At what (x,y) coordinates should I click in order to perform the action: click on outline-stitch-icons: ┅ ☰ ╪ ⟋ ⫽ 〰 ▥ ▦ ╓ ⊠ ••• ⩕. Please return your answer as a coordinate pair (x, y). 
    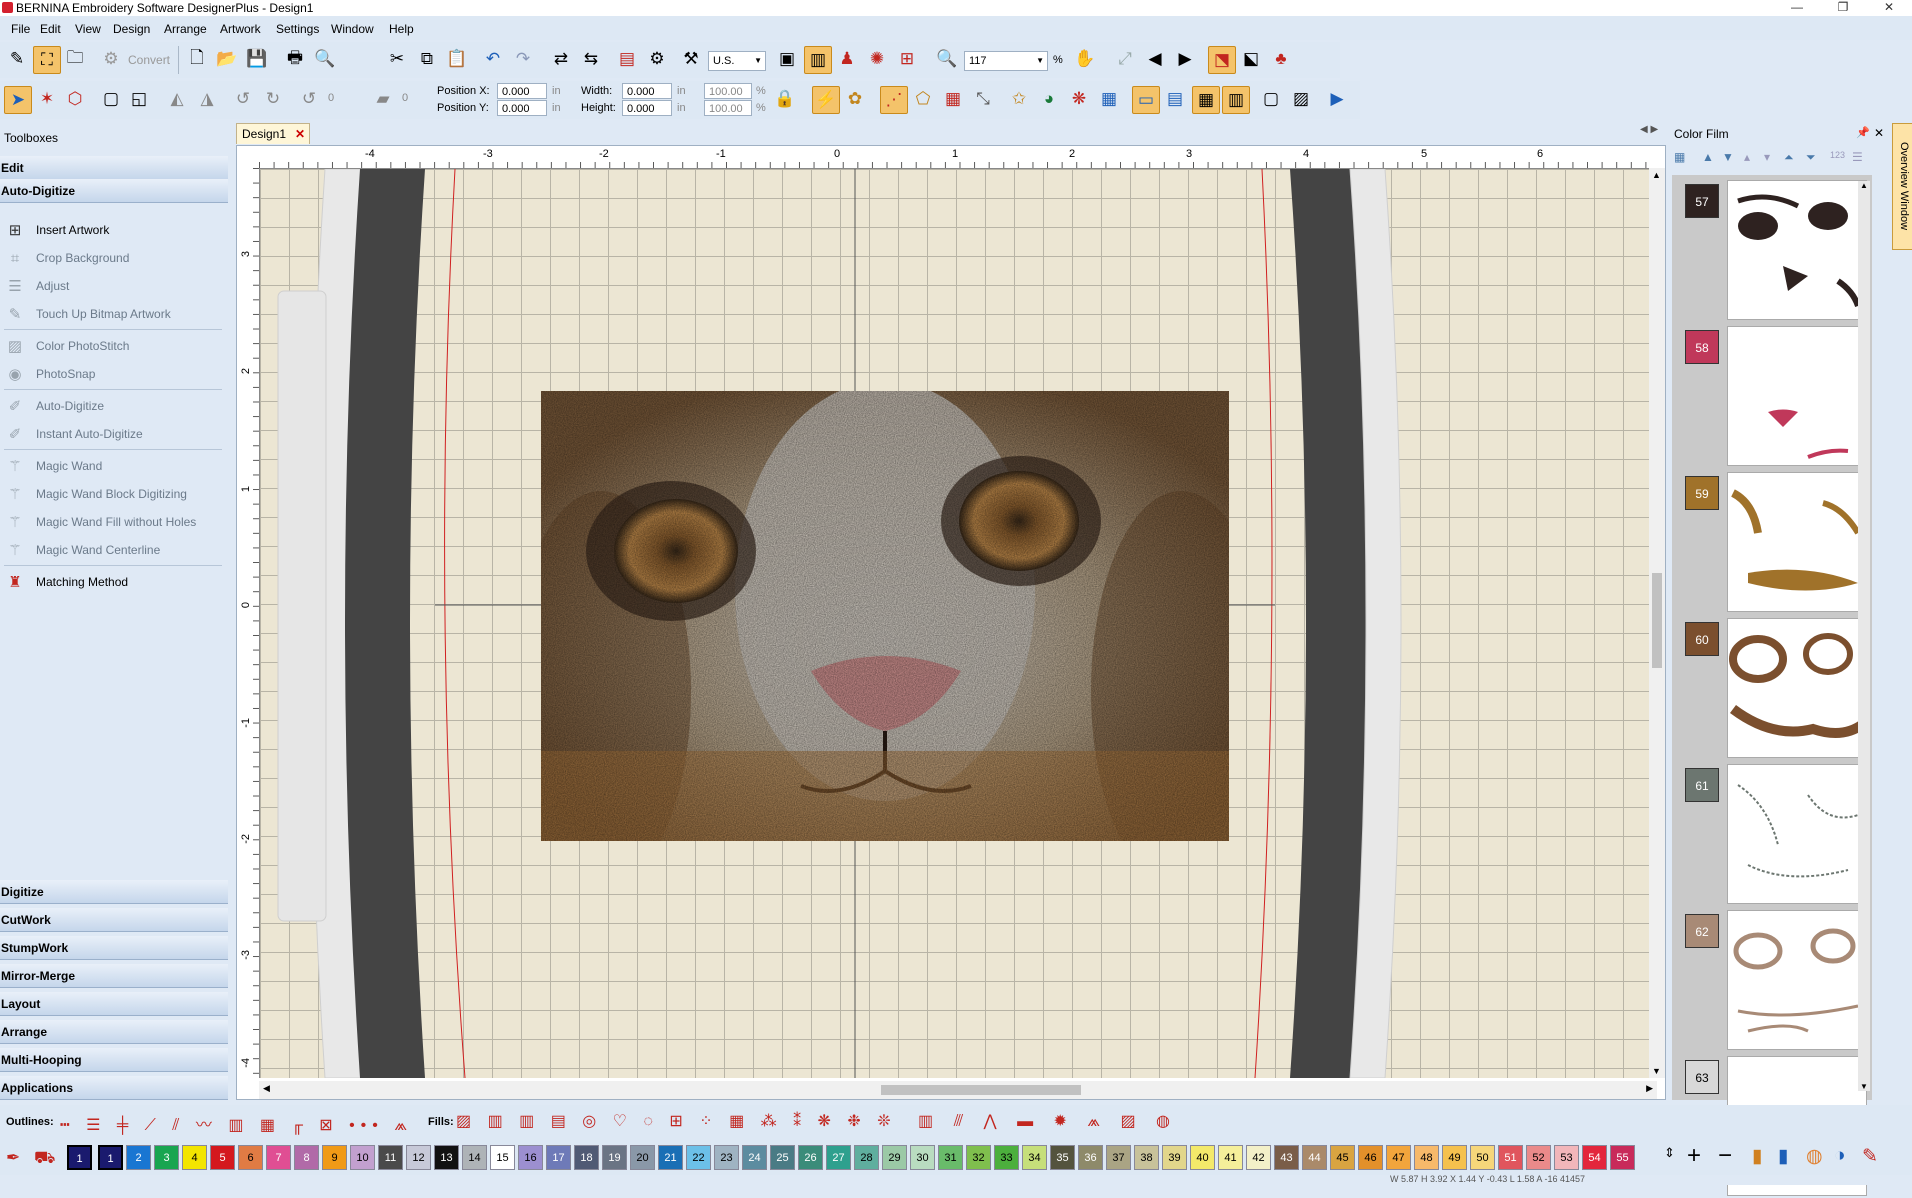
    Looking at the image, I should click on (236, 1123).